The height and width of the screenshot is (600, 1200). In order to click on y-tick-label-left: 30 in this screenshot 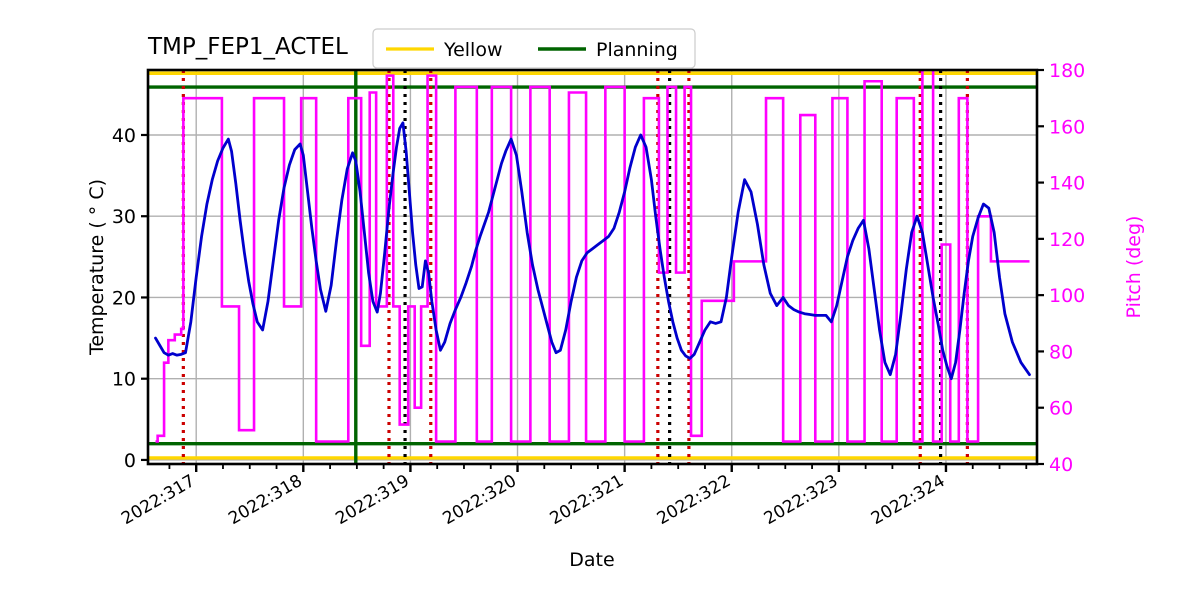, I will do `click(124, 217)`.